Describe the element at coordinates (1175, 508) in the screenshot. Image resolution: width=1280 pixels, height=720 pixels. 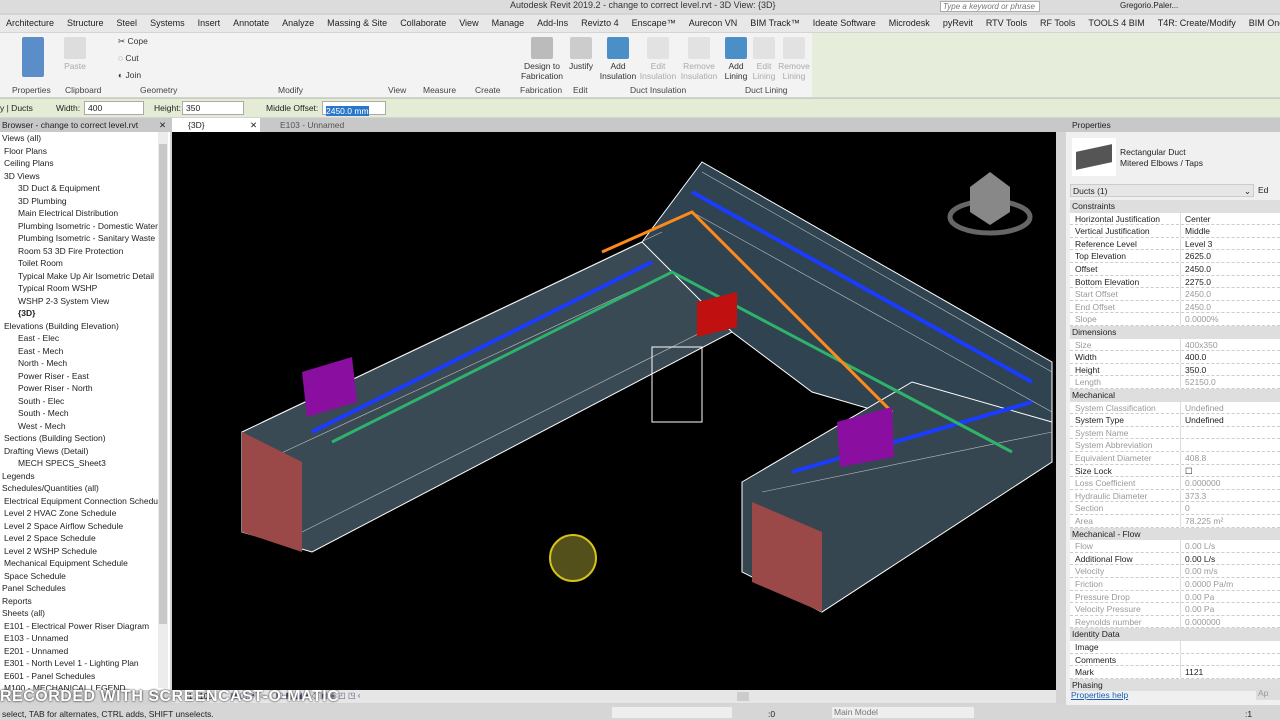
I see `property-row: Section 0` at that location.